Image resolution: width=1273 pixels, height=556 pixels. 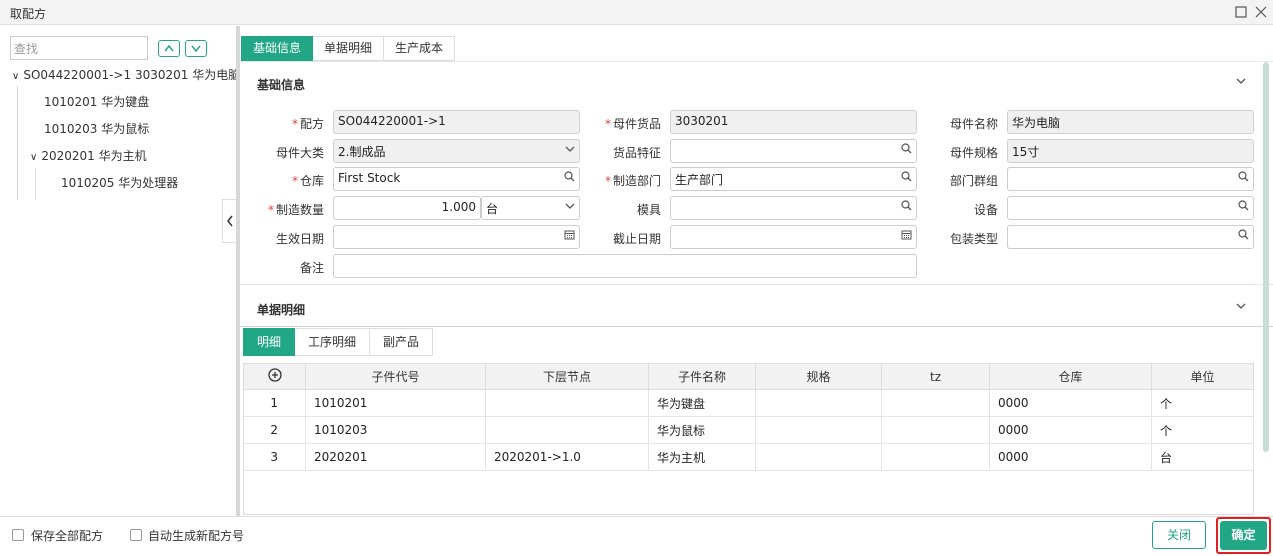 What do you see at coordinates (1130, 208) in the screenshot?
I see `equipment-field` at bounding box center [1130, 208].